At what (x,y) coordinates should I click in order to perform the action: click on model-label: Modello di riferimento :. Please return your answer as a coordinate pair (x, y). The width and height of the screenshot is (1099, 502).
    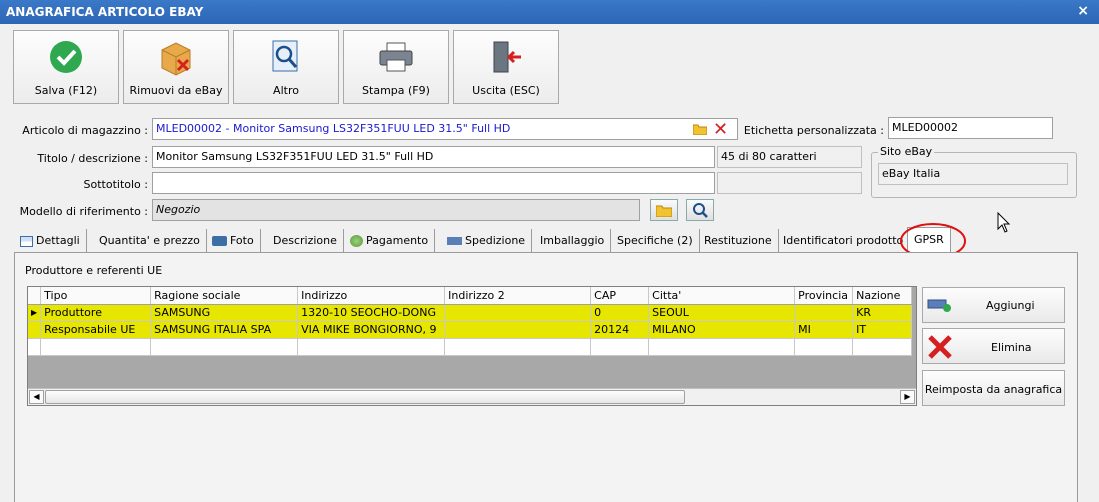
    Looking at the image, I should click on (83, 211).